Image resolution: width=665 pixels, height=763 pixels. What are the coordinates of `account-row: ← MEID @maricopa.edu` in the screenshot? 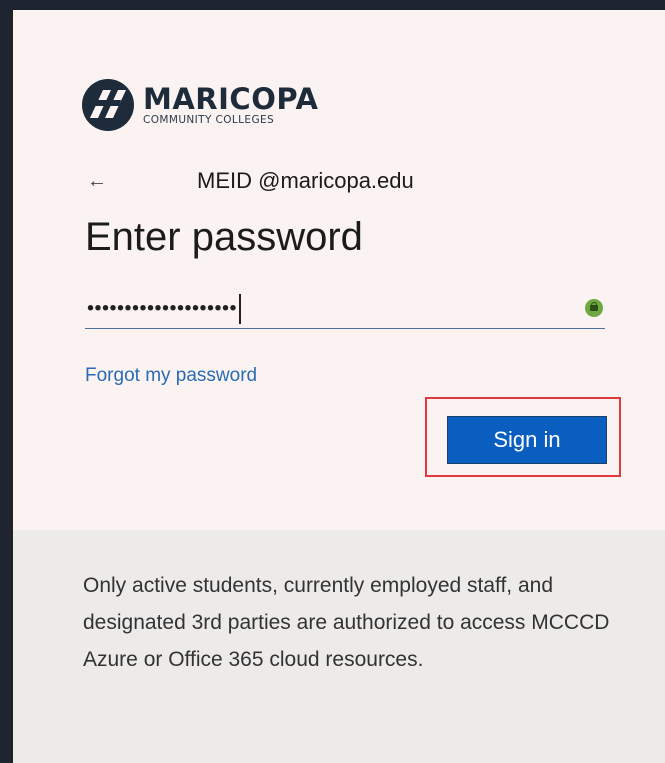 It's located at (250, 181).